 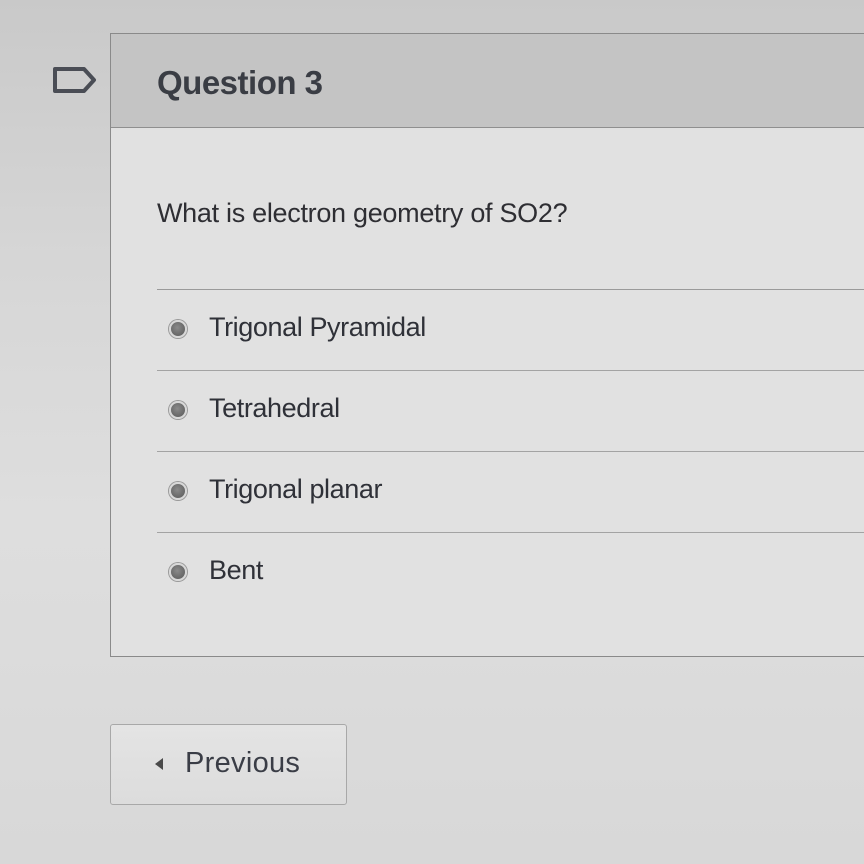 What do you see at coordinates (296, 489) in the screenshot?
I see `answer-label: Trigonal planar` at bounding box center [296, 489].